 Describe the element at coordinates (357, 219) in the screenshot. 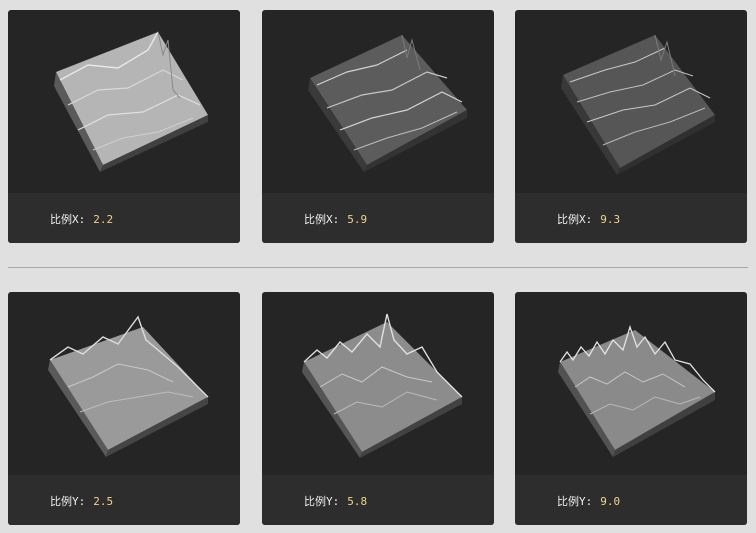

I see `parameter-value: 5.9` at that location.